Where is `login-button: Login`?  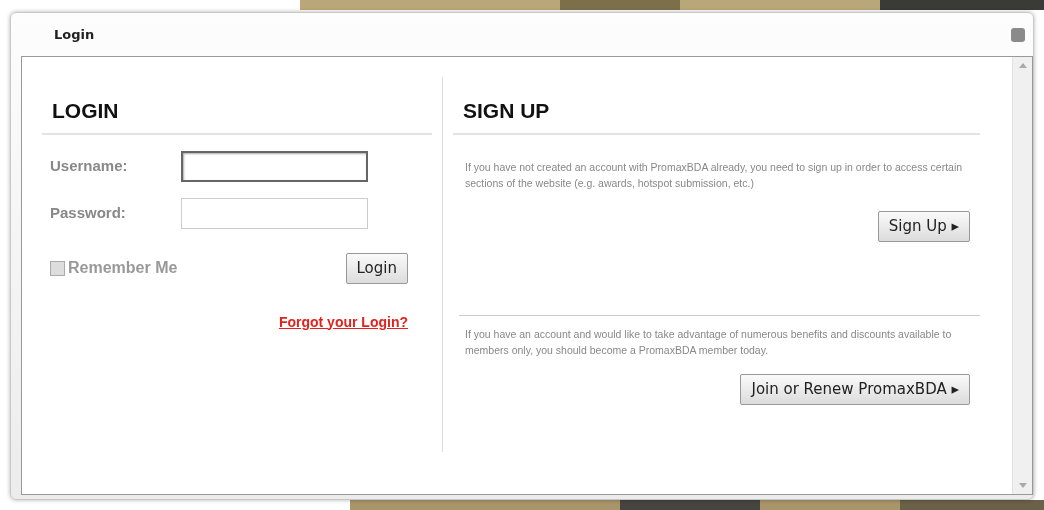 login-button: Login is located at coordinates (376, 268).